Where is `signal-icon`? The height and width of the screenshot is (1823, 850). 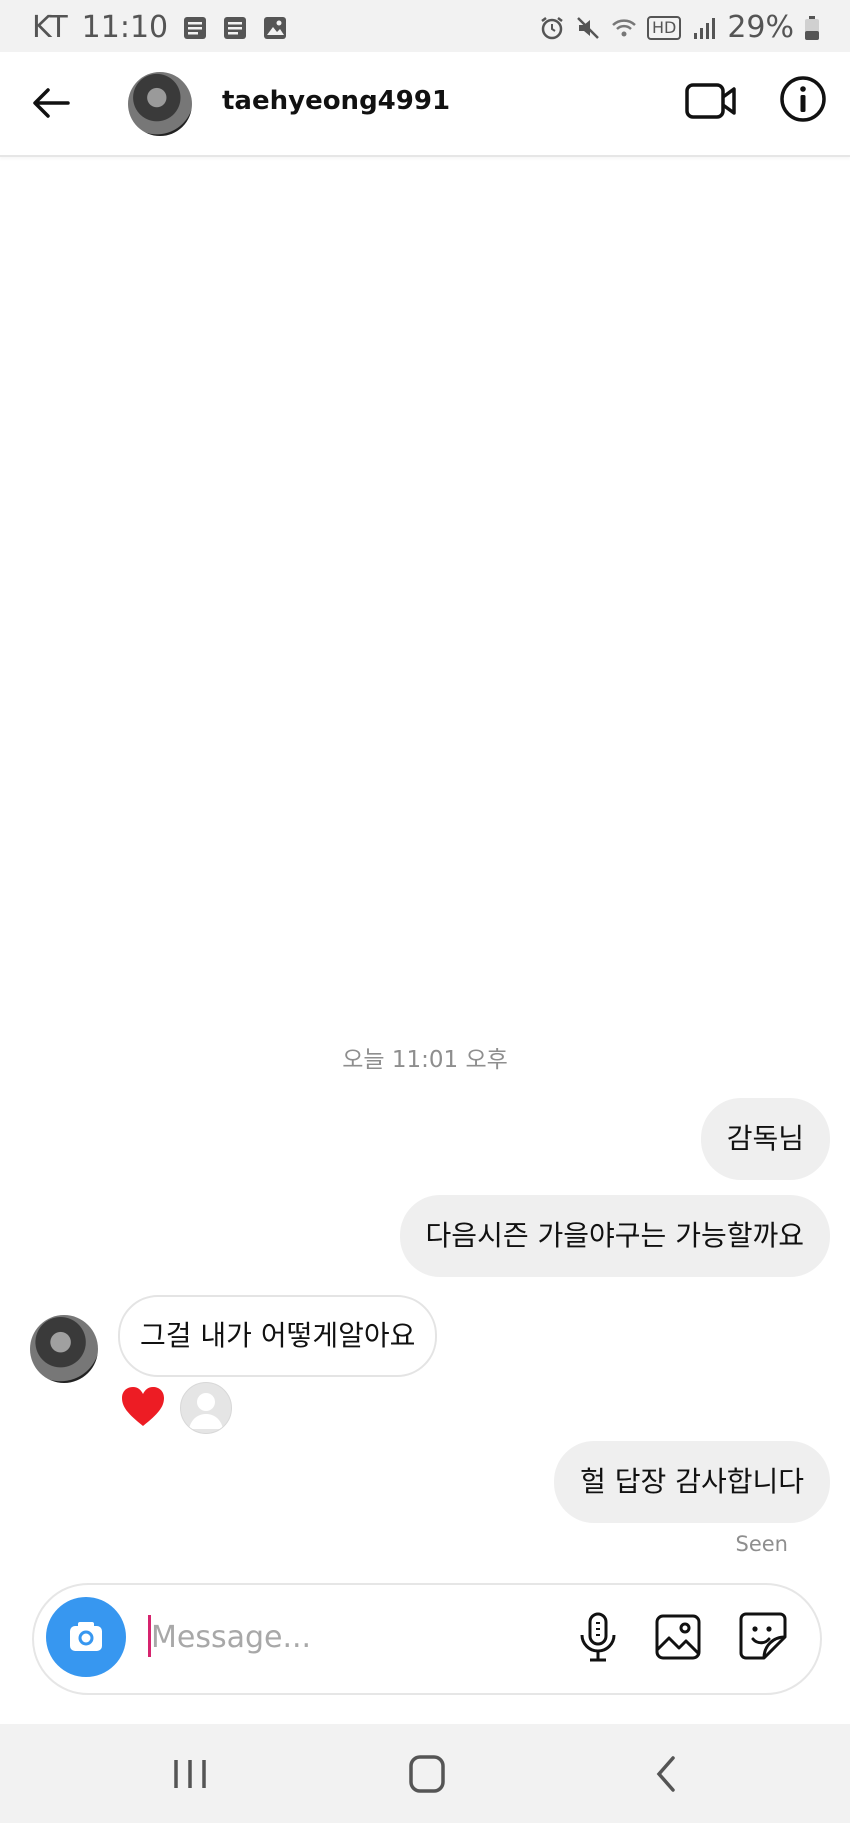
signal-icon is located at coordinates (705, 28).